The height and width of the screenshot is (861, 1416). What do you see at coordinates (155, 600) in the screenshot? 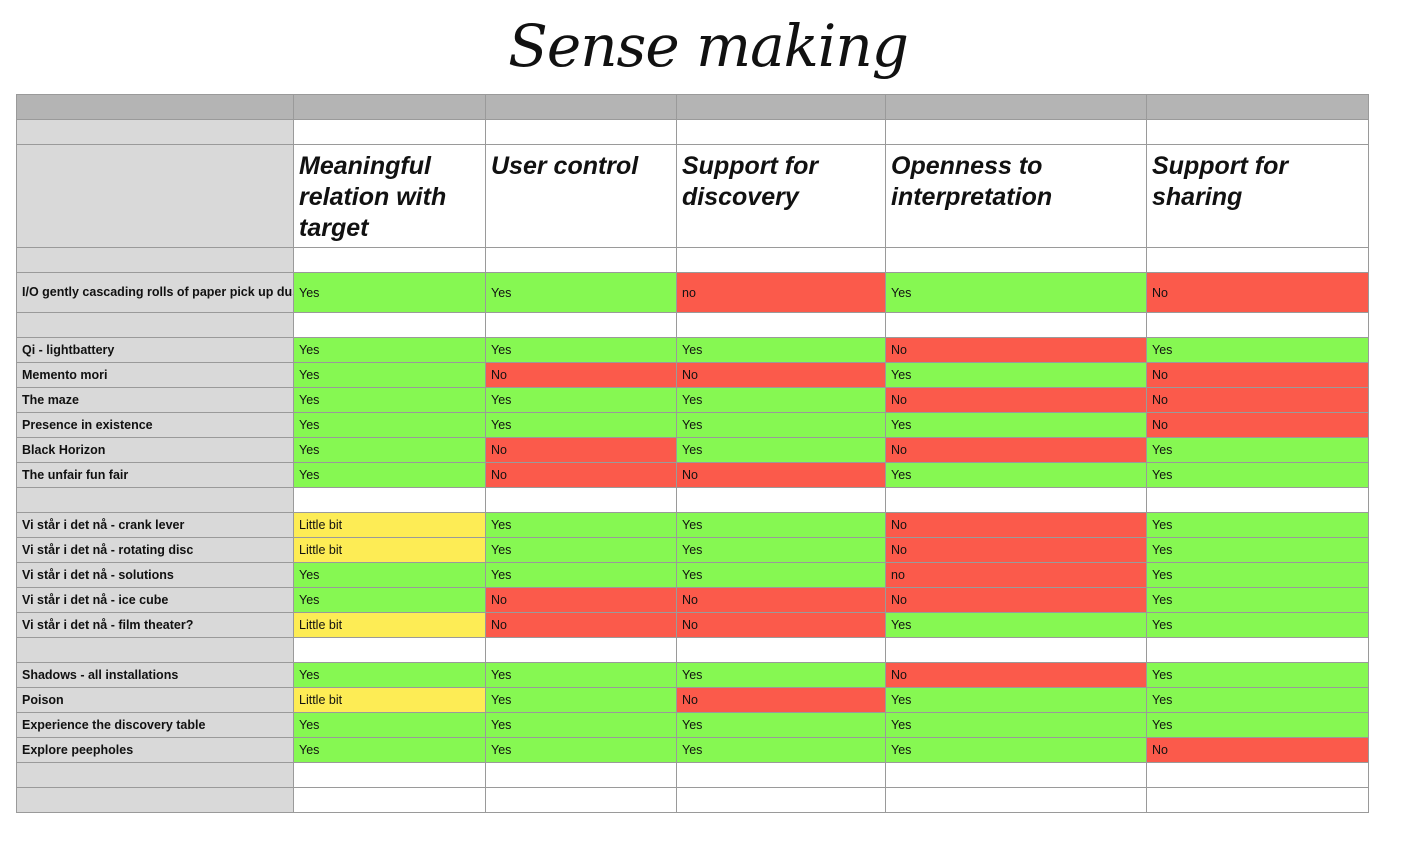
I see `row-label: Vi står i det nå - ice cube` at bounding box center [155, 600].